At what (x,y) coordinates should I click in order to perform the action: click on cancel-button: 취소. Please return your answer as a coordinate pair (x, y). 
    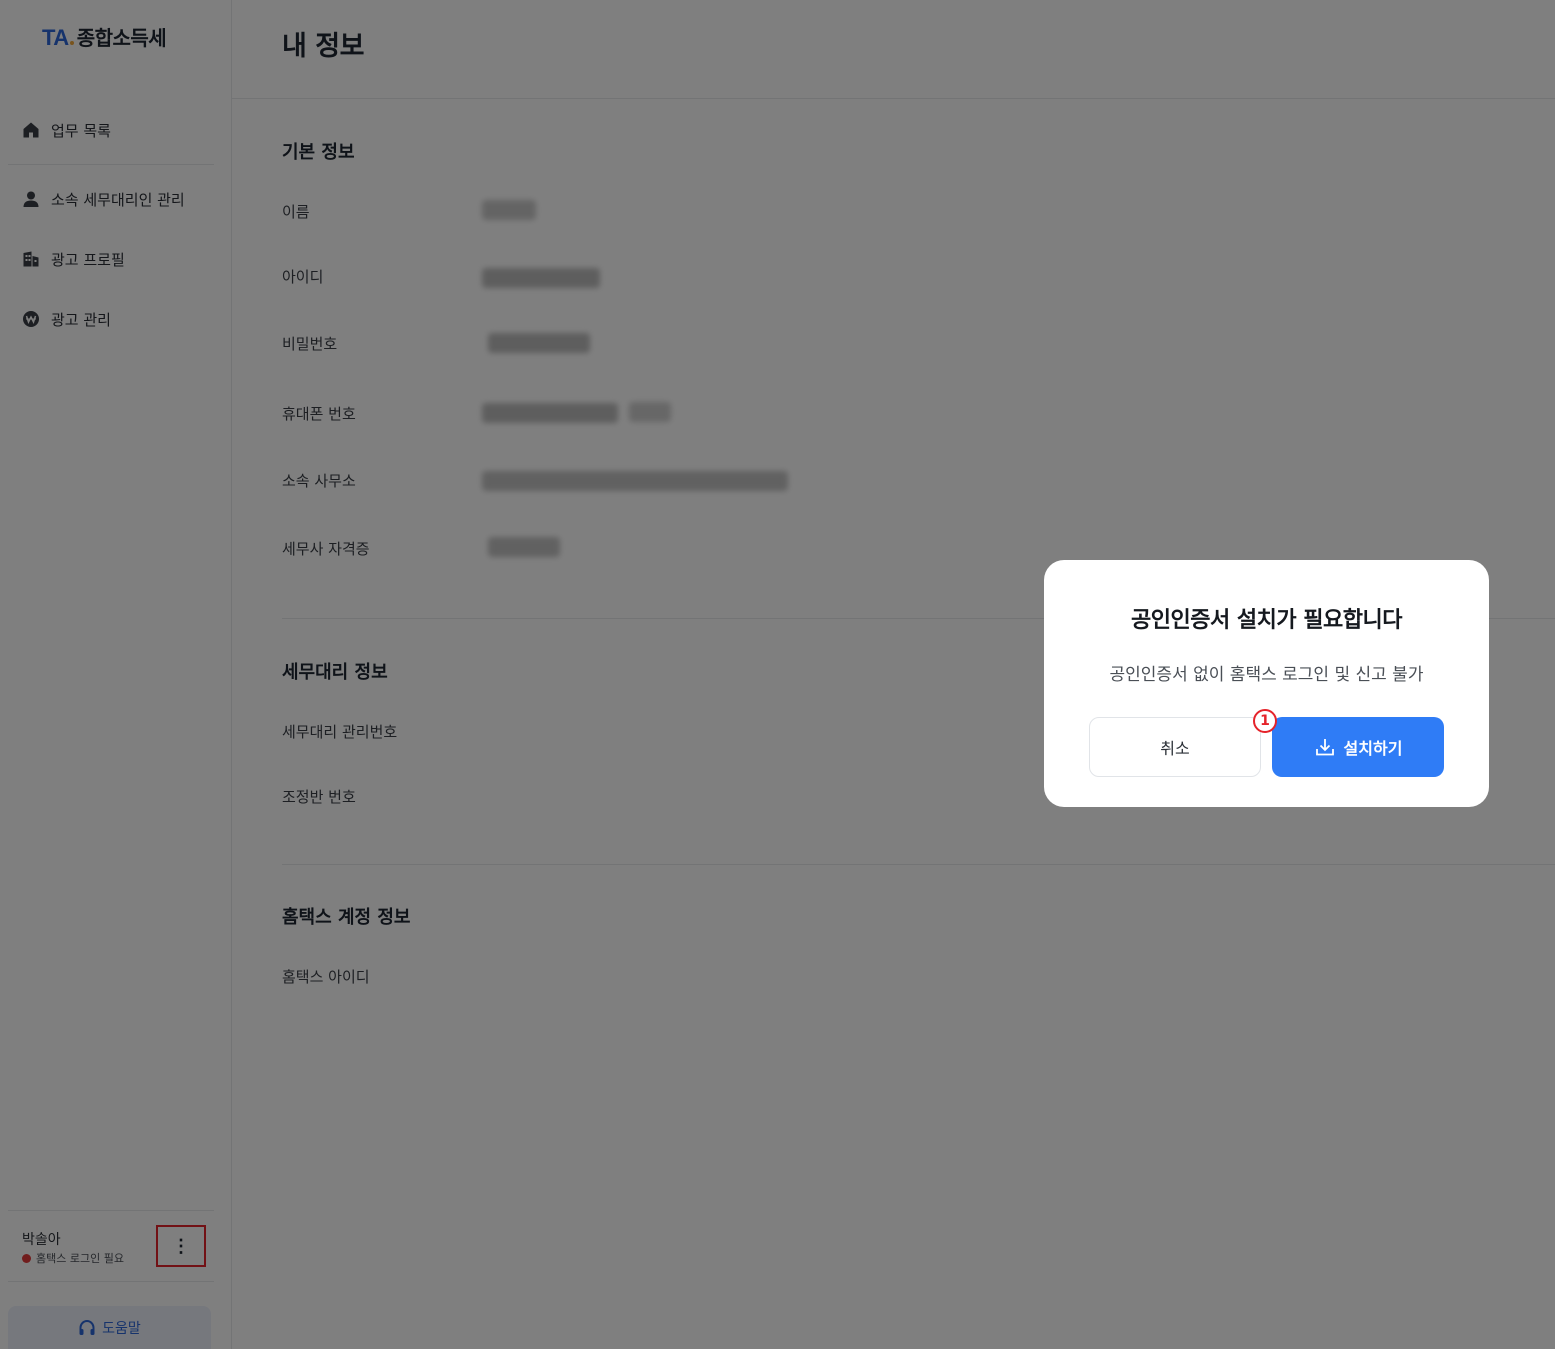
    Looking at the image, I should click on (1175, 747).